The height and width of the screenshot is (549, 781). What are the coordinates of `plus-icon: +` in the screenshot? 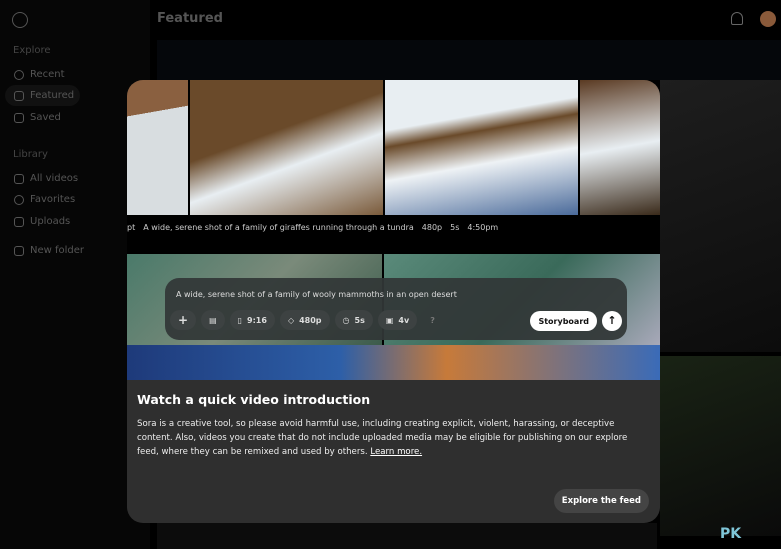 It's located at (183, 320).